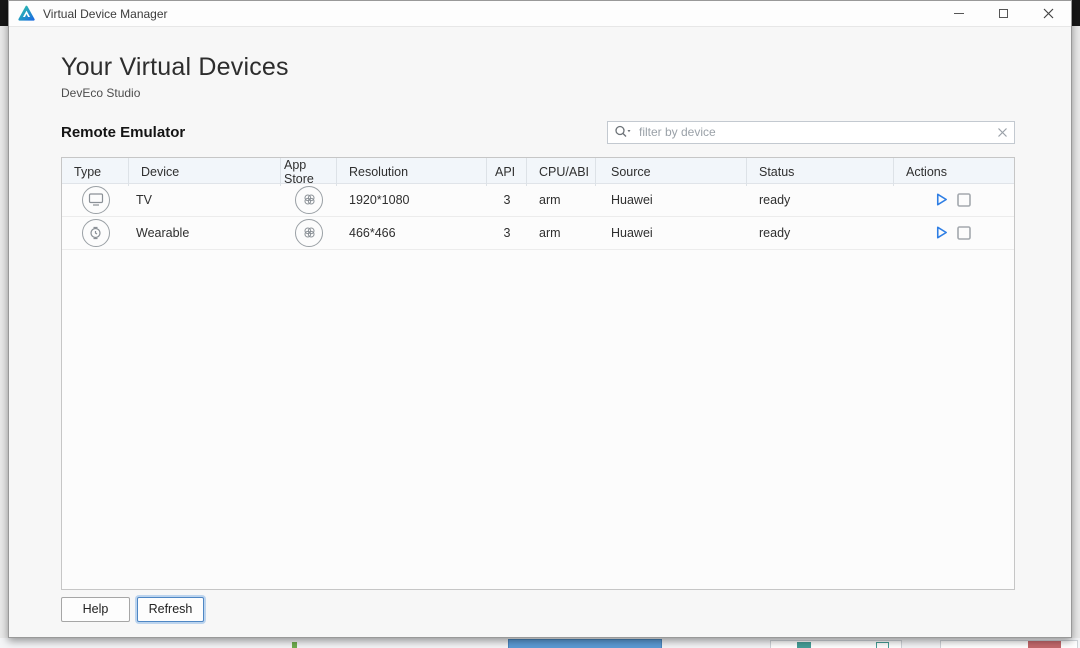 The width and height of the screenshot is (1080, 648). What do you see at coordinates (309, 171) in the screenshot?
I see `column-header-appstore: App Store` at bounding box center [309, 171].